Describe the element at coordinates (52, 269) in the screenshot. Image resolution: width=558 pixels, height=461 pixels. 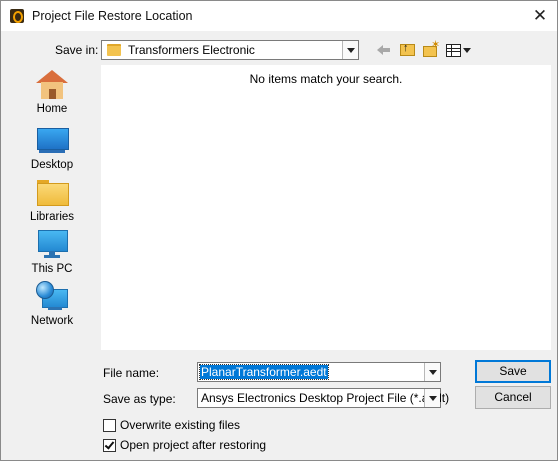
I see `place-label: This PC` at that location.